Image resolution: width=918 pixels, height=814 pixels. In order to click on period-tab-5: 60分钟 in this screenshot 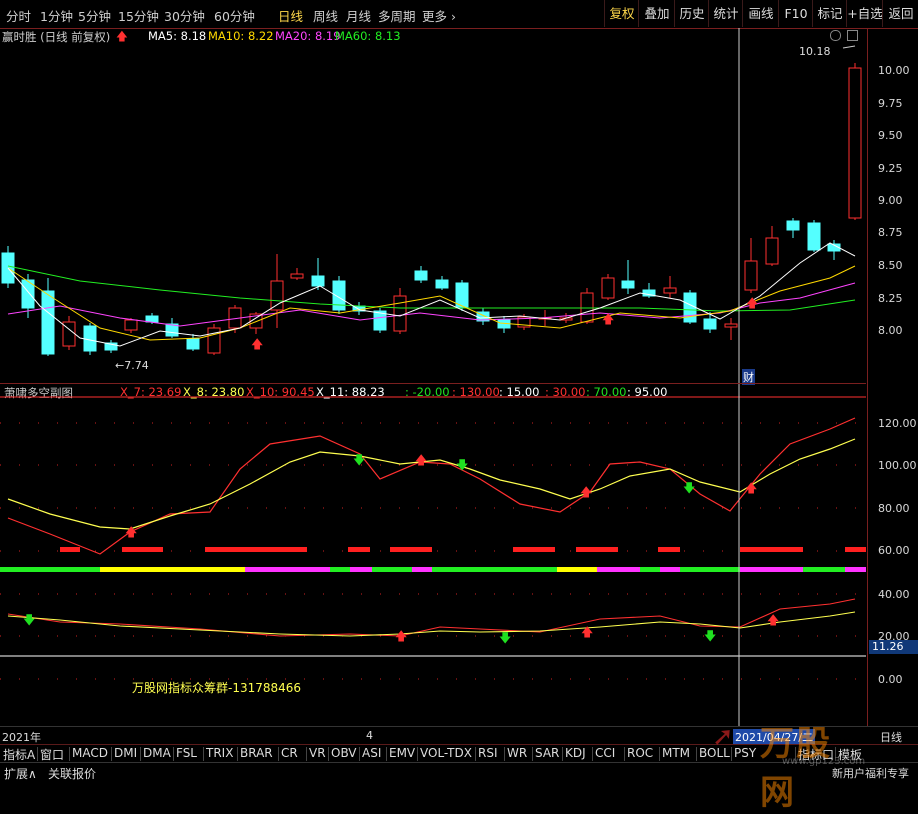, I will do `click(234, 15)`.